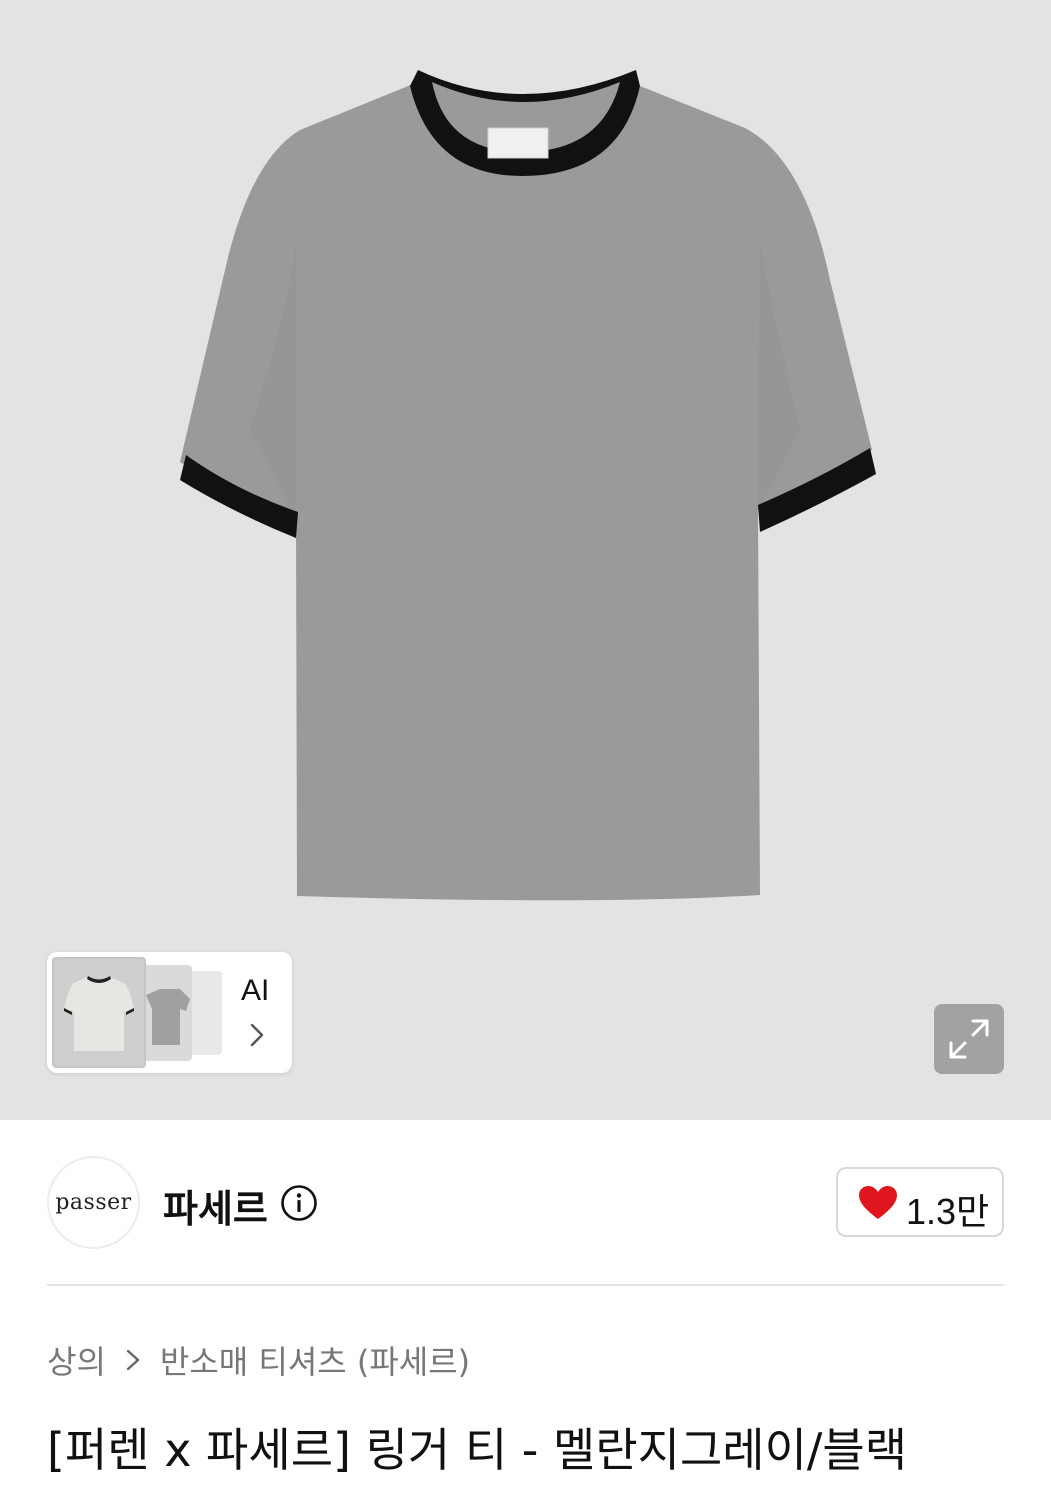 The width and height of the screenshot is (1051, 1500). I want to click on expand-icon, so click(969, 1039).